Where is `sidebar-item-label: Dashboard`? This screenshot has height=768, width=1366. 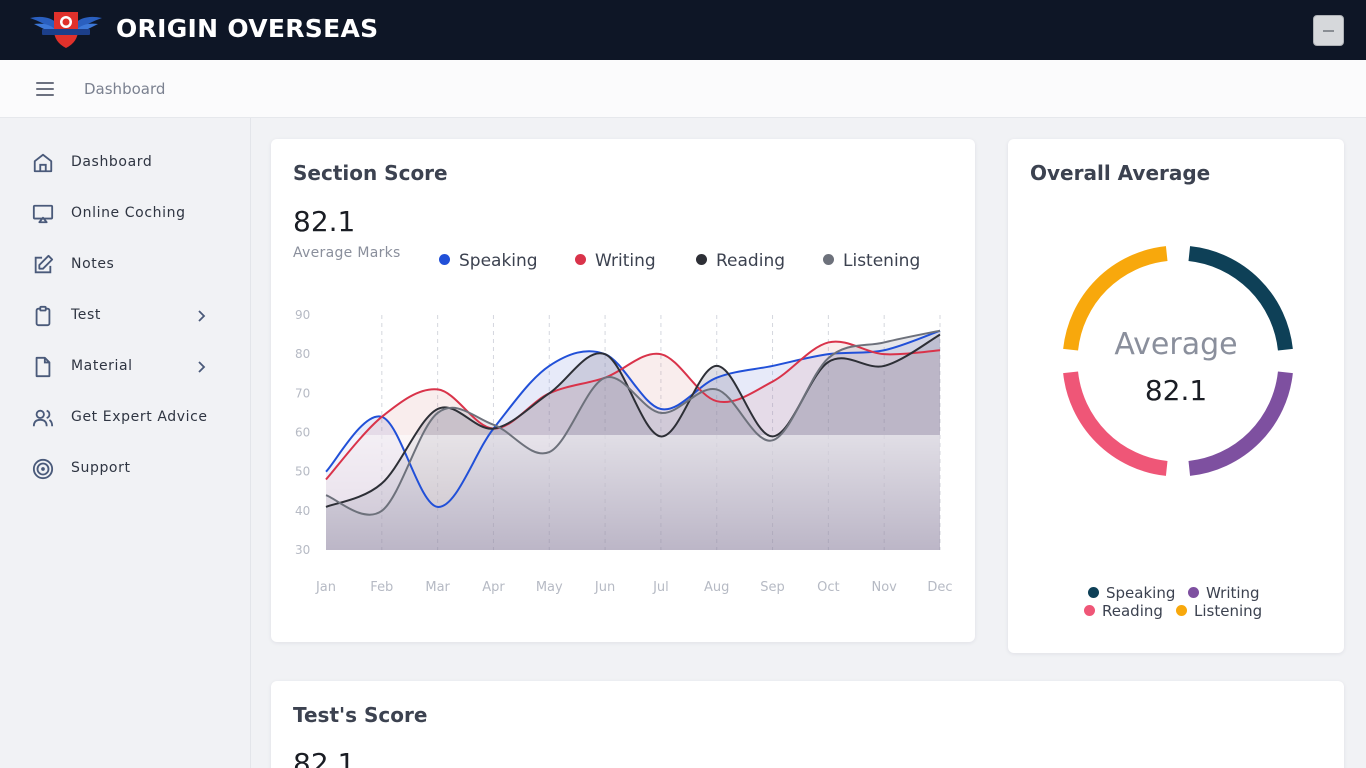 sidebar-item-label: Dashboard is located at coordinates (112, 162).